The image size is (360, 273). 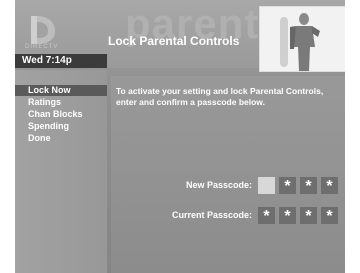 I want to click on sidebar-item-label: Spending, so click(x=48, y=126).